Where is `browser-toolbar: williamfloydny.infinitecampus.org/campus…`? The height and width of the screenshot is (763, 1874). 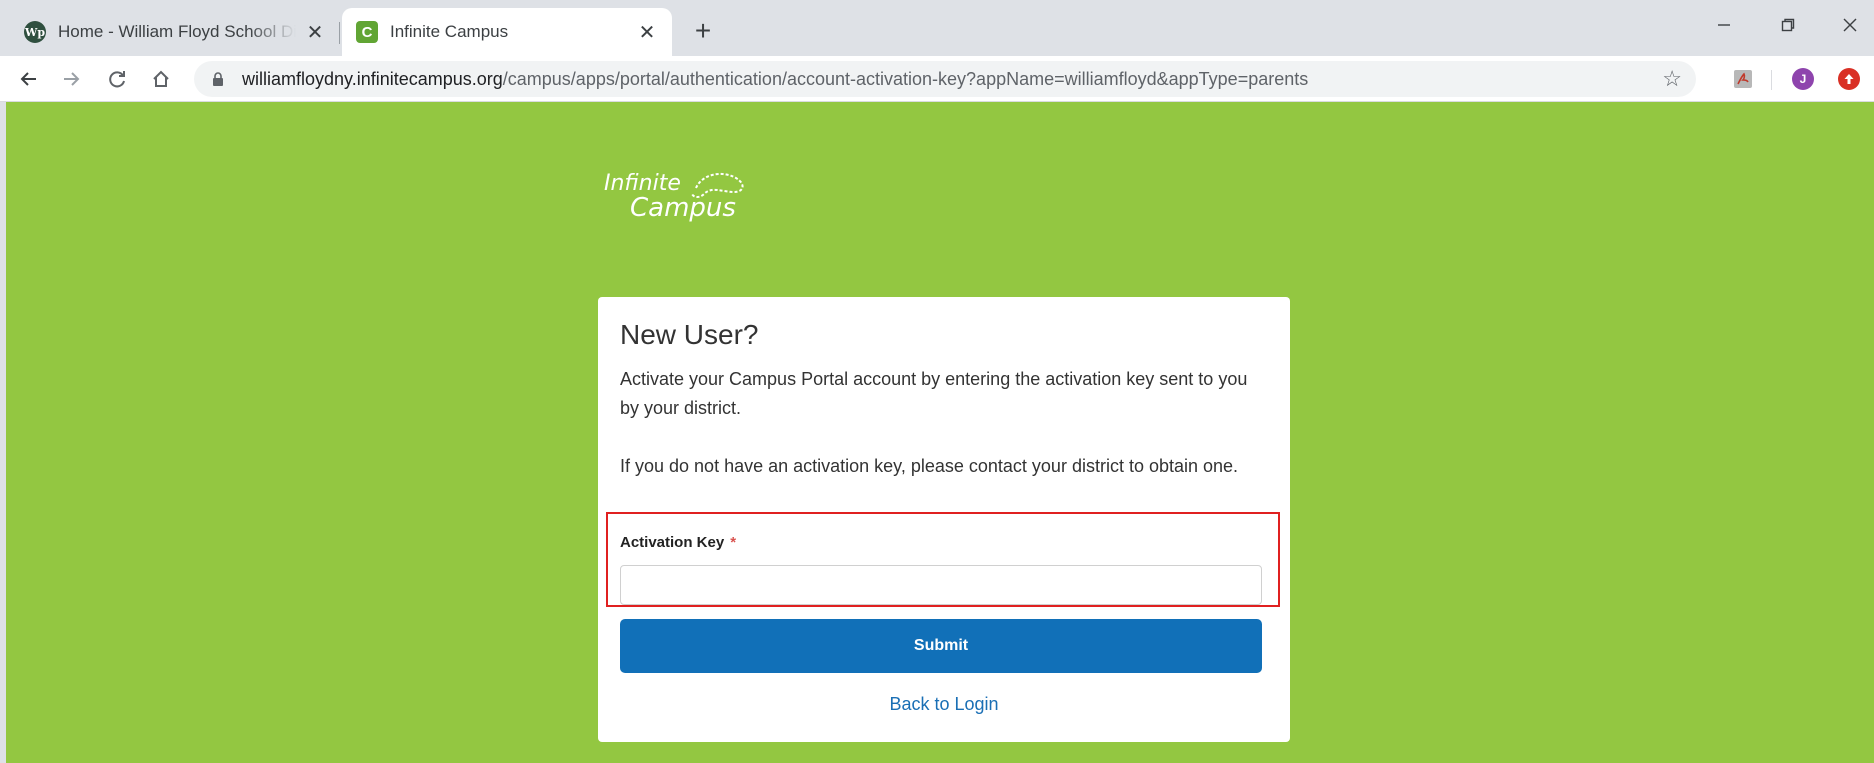 browser-toolbar: williamfloydny.infinitecampus.org/campus… is located at coordinates (937, 79).